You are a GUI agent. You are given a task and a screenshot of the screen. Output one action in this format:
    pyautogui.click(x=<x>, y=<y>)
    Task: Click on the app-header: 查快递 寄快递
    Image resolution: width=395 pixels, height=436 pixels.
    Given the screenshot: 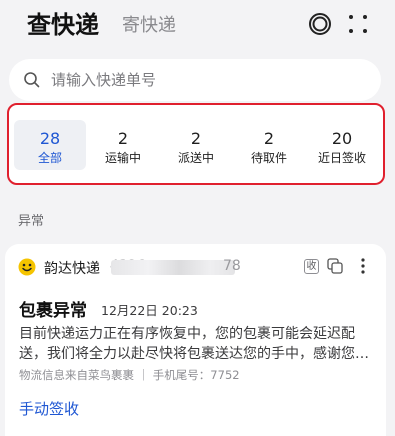 What is the action you would take?
    pyautogui.click(x=197, y=24)
    